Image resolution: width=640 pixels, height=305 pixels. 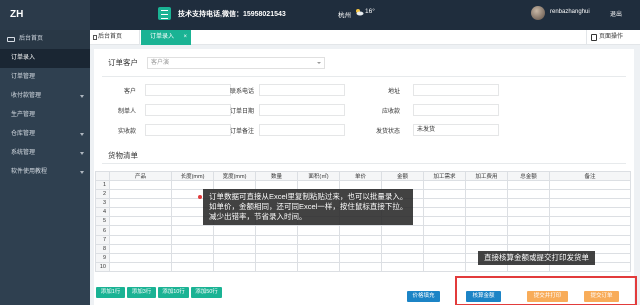 I want to click on submit-order-button: 提交订单, so click(x=601, y=296).